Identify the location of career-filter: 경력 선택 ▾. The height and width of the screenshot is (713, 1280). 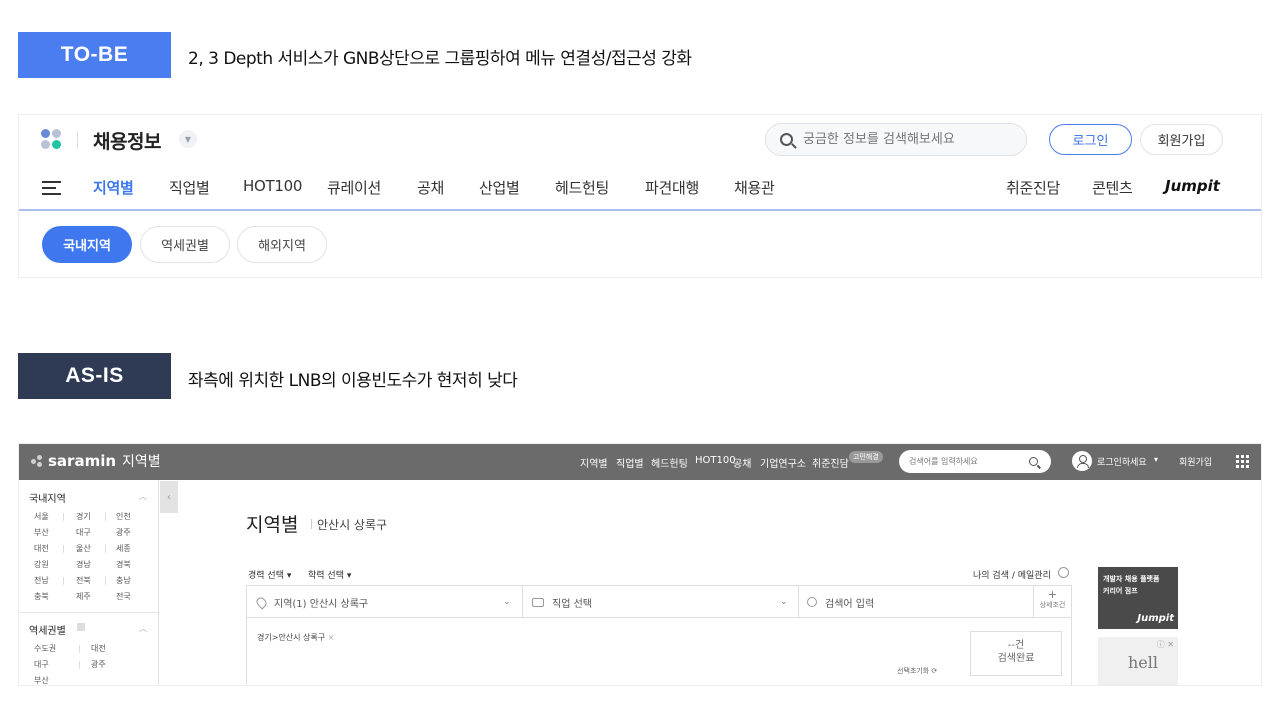
(269, 574).